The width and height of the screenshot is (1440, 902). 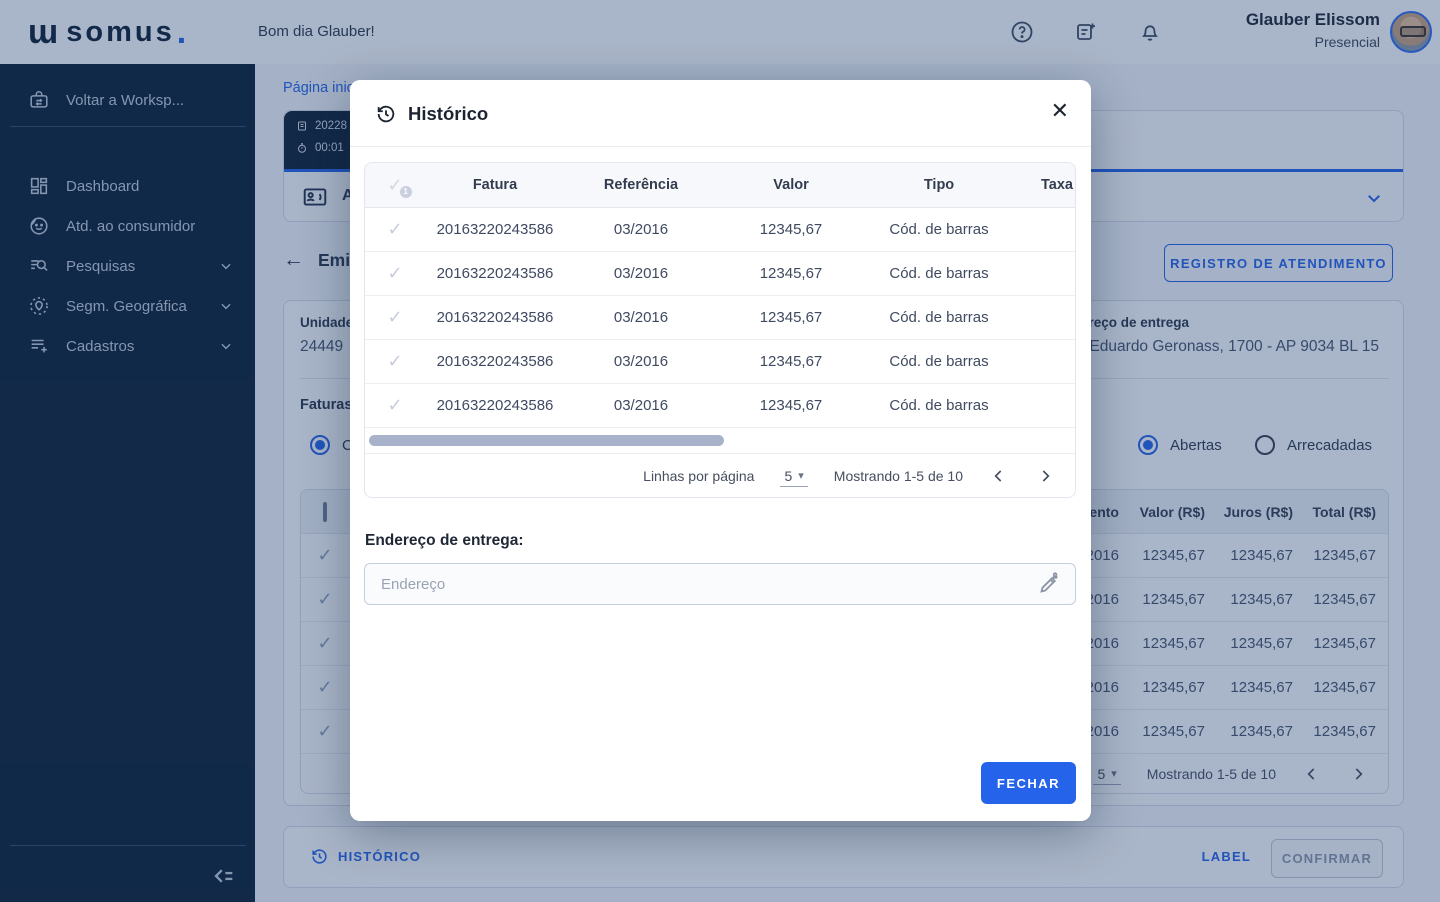 What do you see at coordinates (801, 476) in the screenshot?
I see `caret-down-icon: ▾` at bounding box center [801, 476].